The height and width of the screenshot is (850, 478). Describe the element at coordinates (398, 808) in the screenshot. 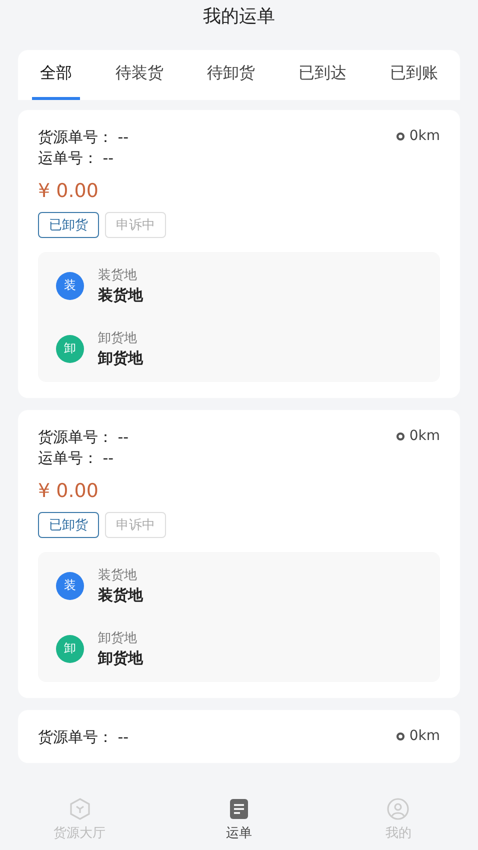

I see `person-icon` at that location.